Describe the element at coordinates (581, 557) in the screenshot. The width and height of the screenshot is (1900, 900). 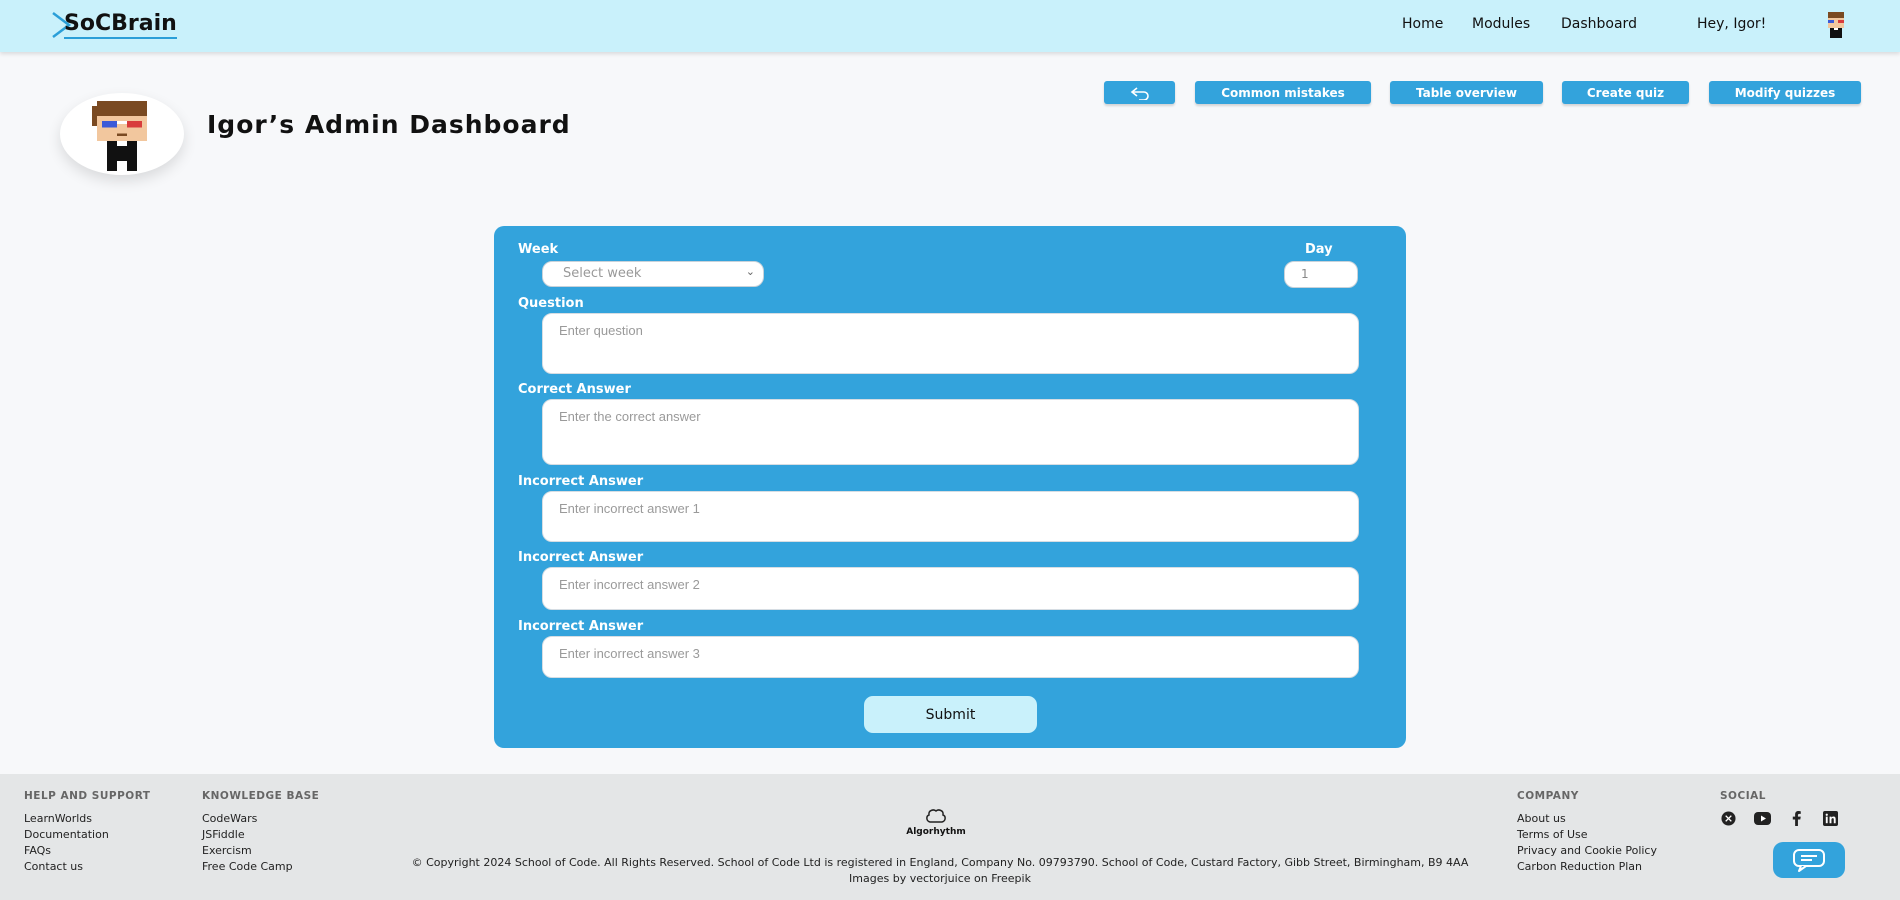
I see `incorrect-answer-label-2: Incorrect Answer` at that location.